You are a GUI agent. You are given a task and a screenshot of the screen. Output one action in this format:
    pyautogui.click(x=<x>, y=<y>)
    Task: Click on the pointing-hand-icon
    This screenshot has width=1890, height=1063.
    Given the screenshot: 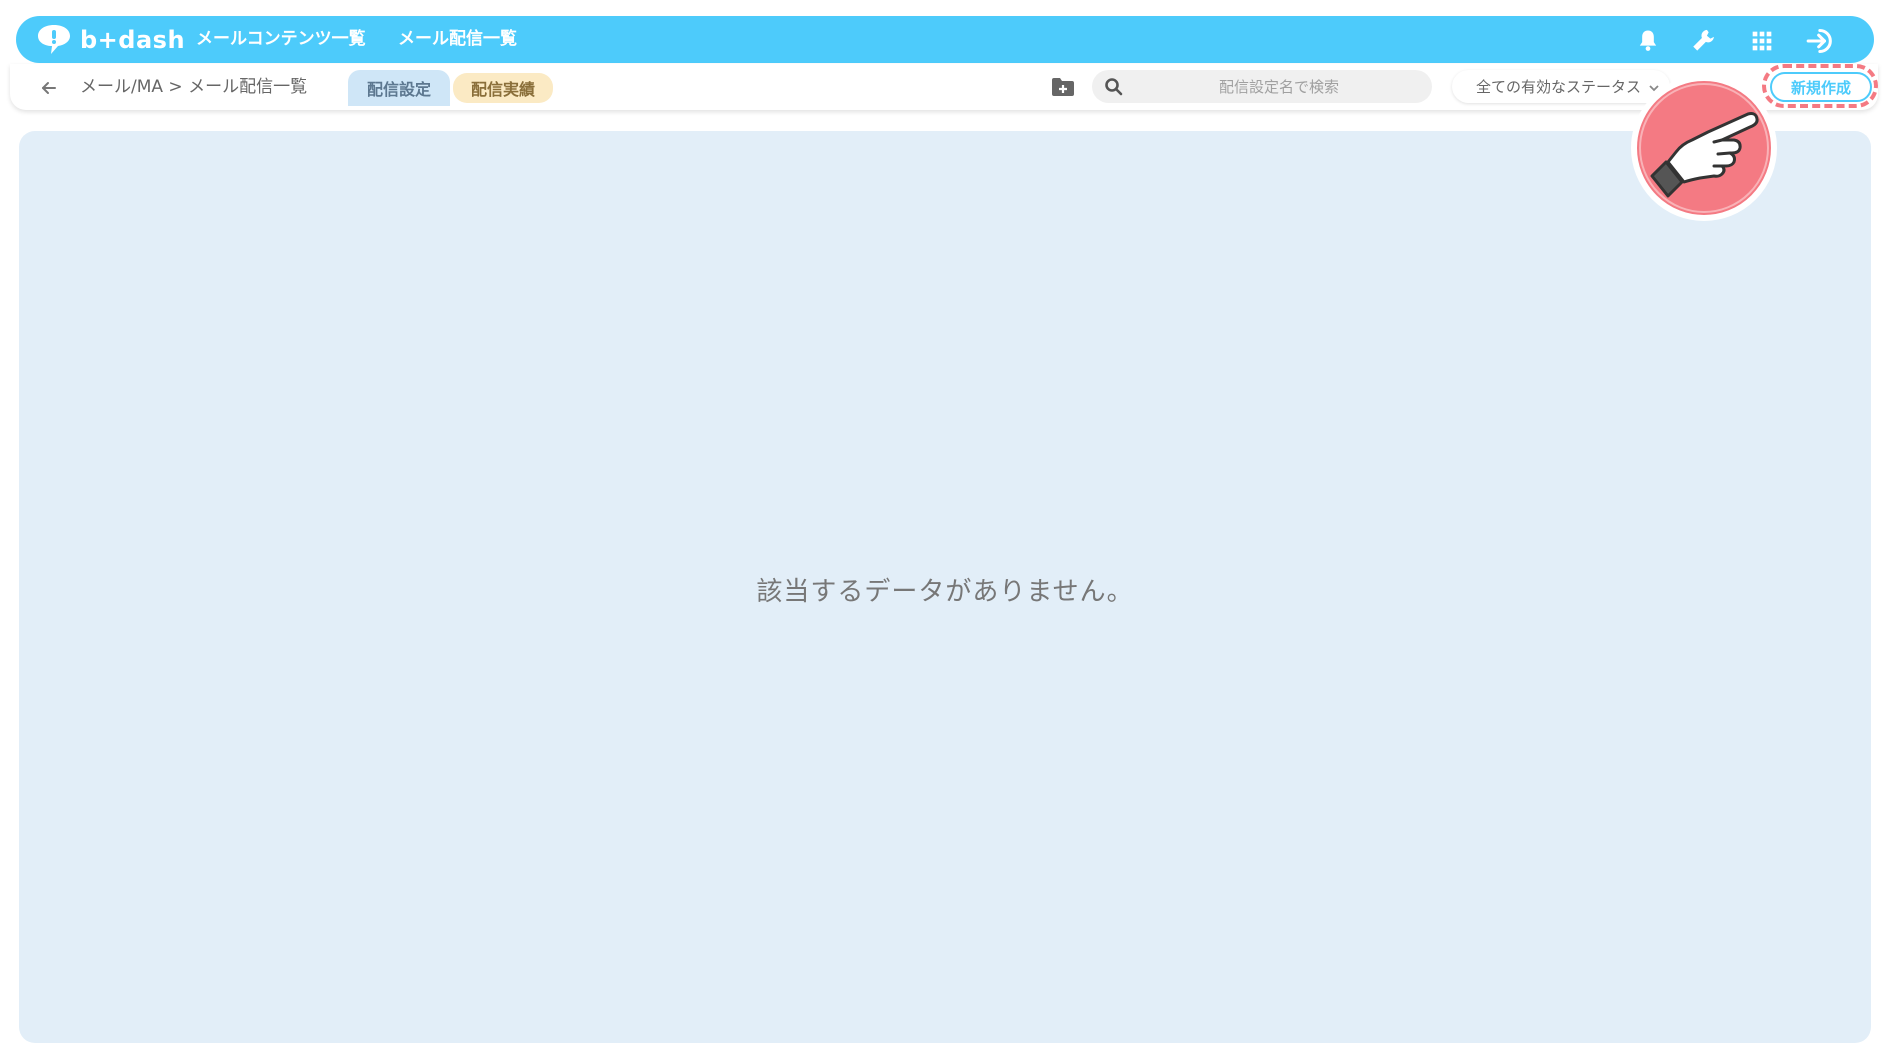 What is the action you would take?
    pyautogui.click(x=1704, y=148)
    